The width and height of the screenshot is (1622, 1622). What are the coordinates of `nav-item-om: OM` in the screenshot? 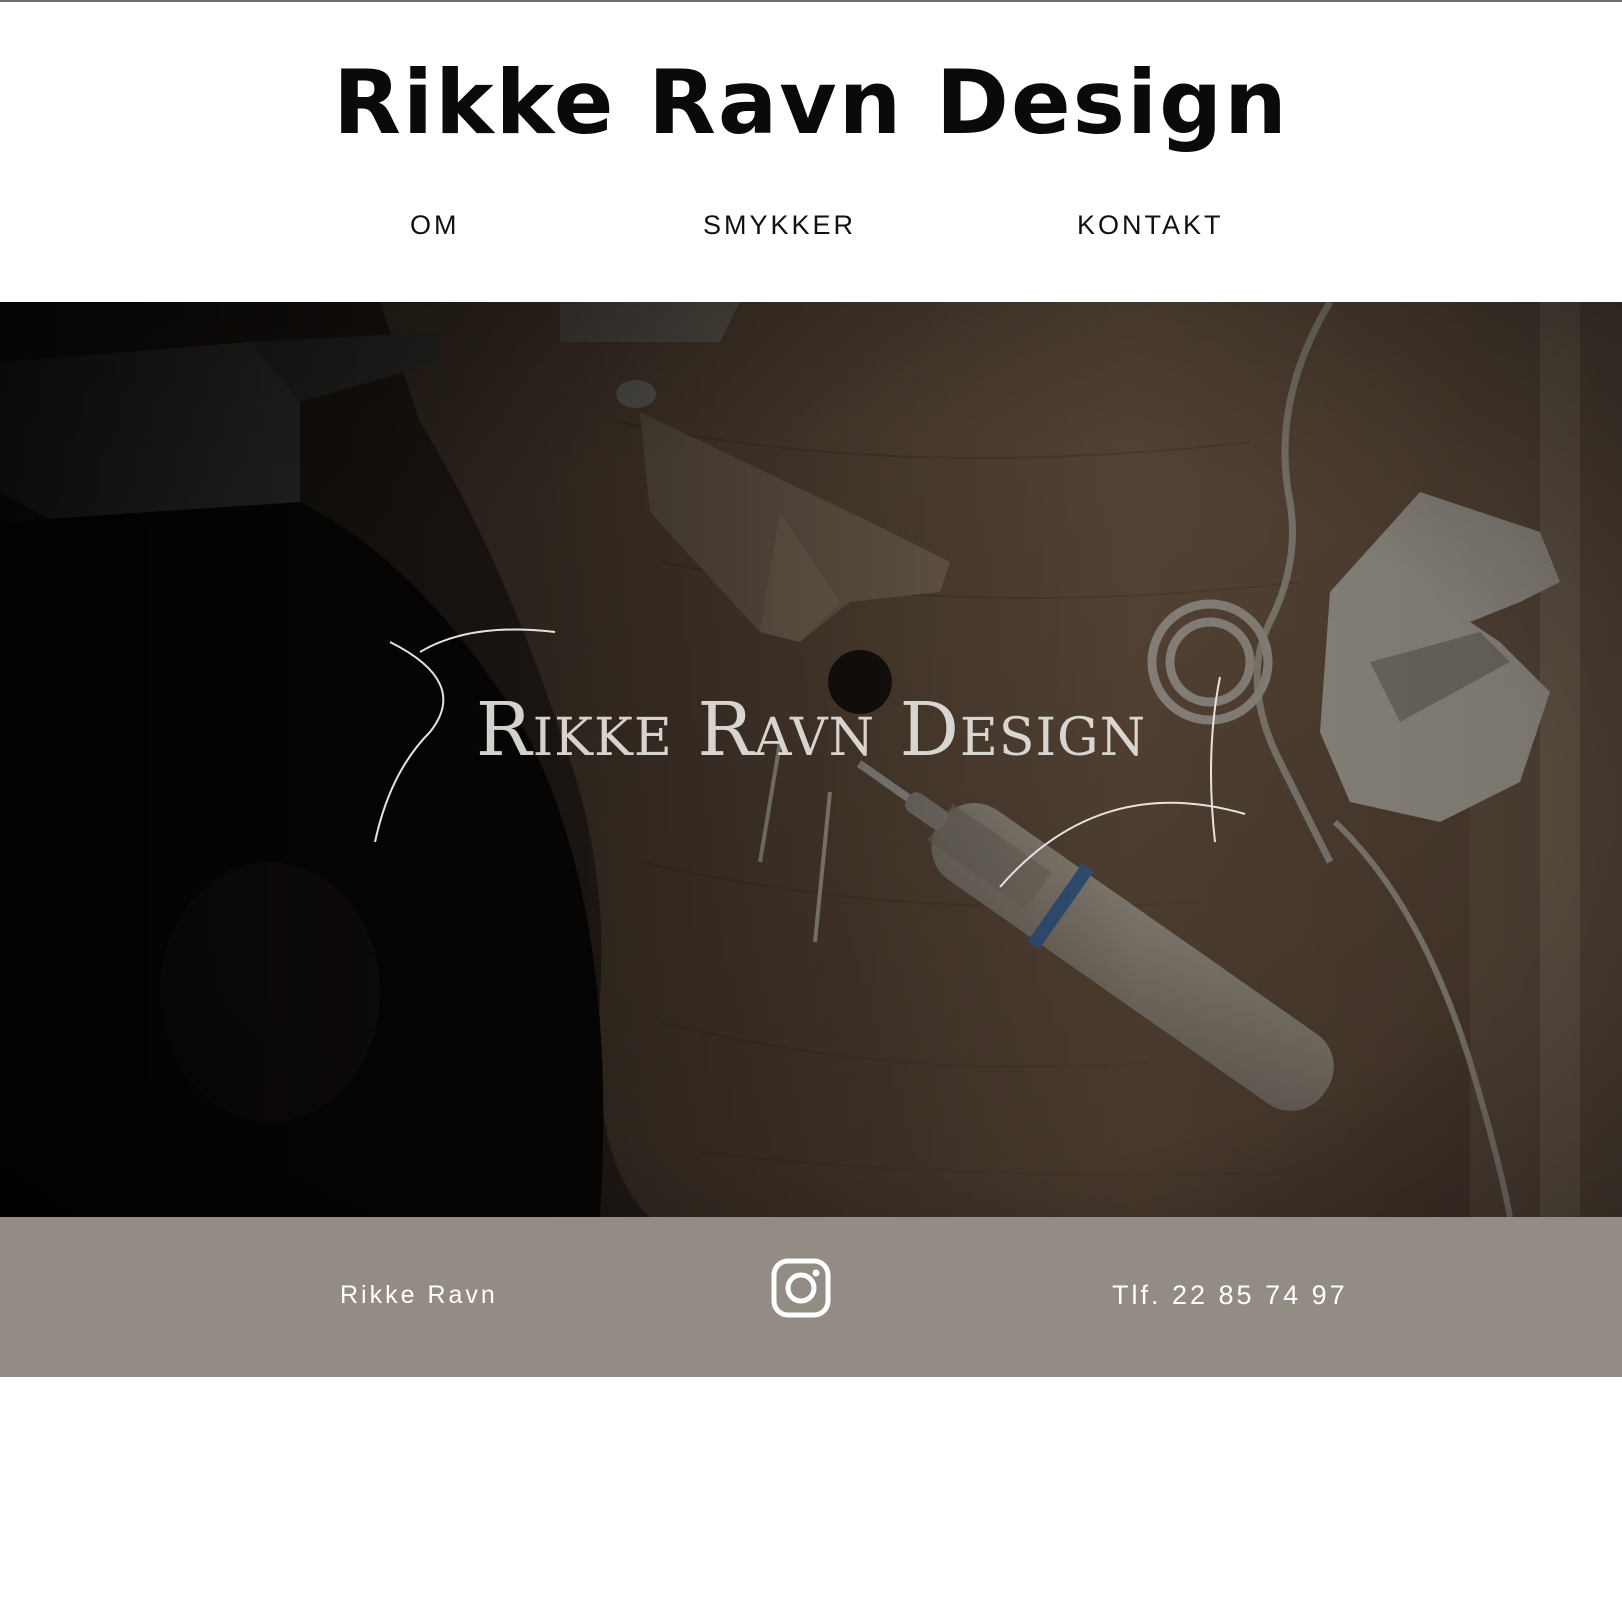 It's located at (435, 225).